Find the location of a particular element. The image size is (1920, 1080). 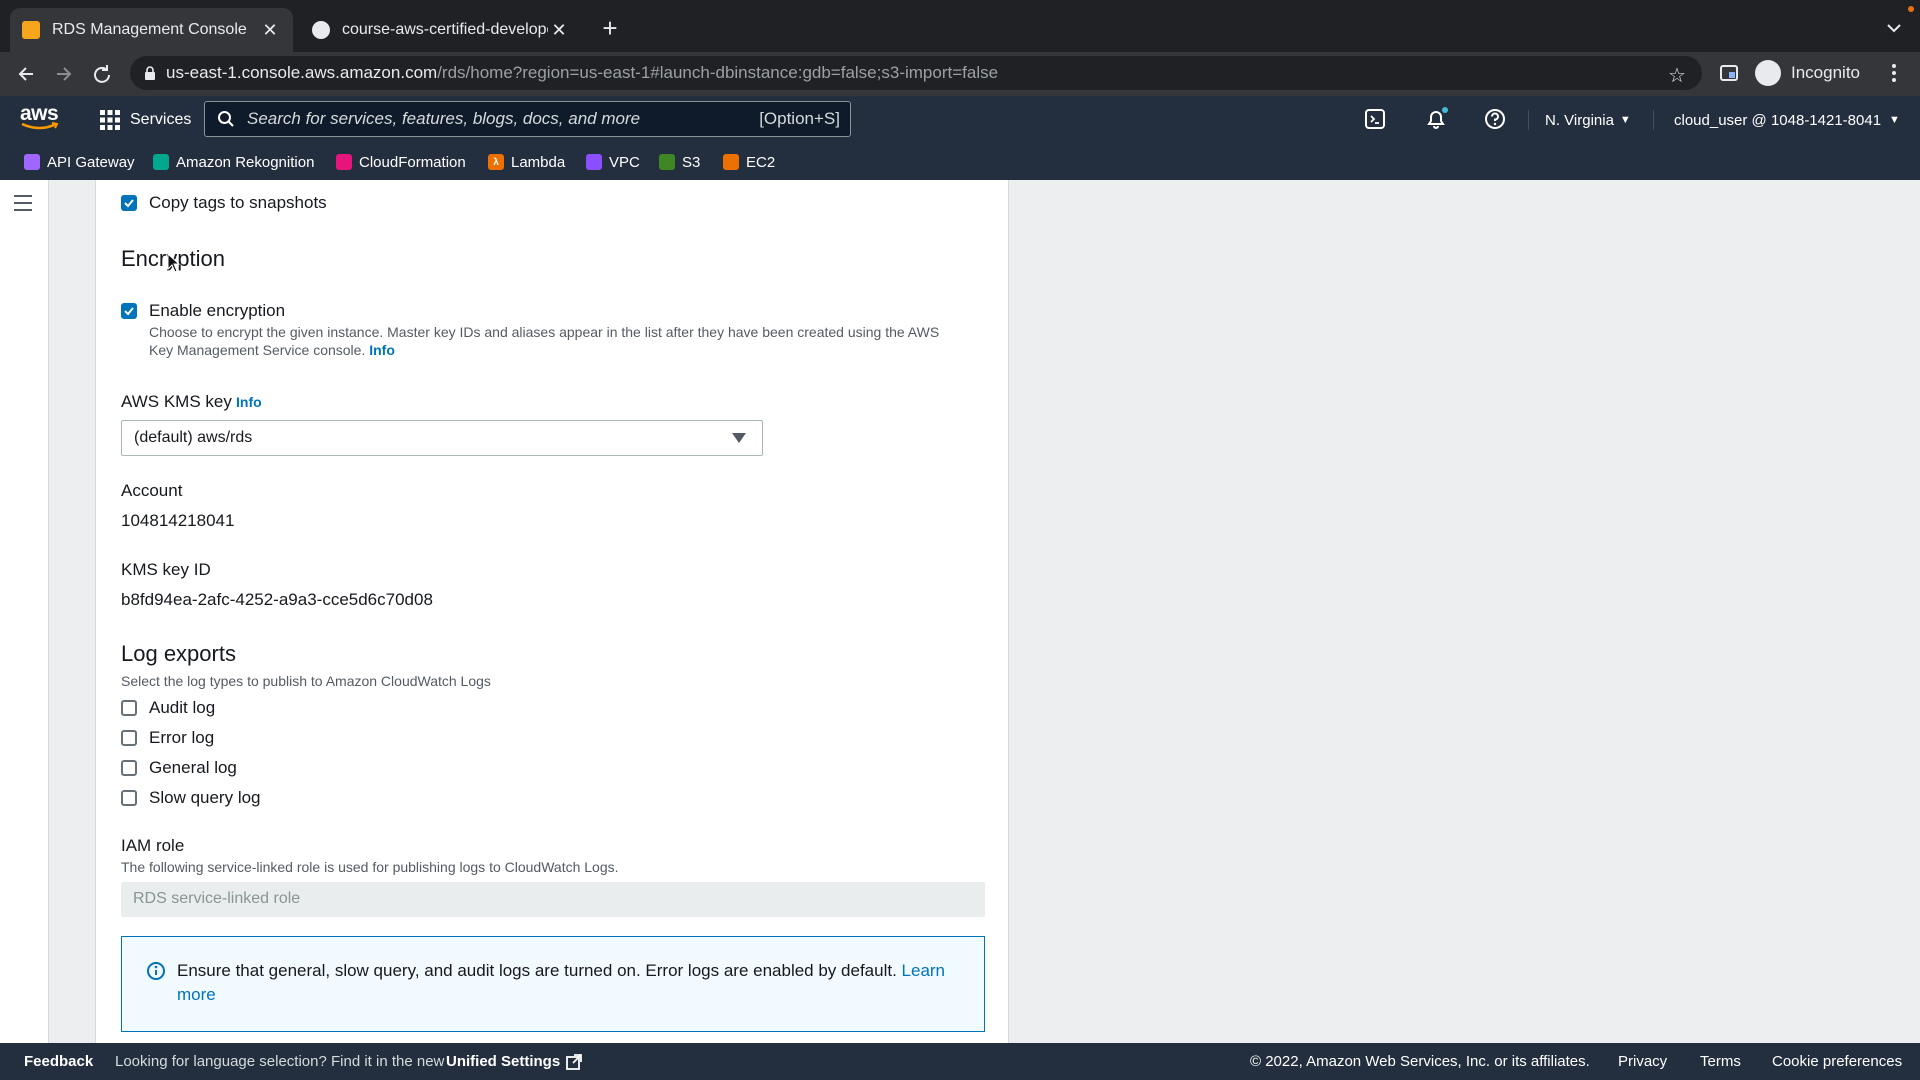

kms-info-link: Info is located at coordinates (249, 402).